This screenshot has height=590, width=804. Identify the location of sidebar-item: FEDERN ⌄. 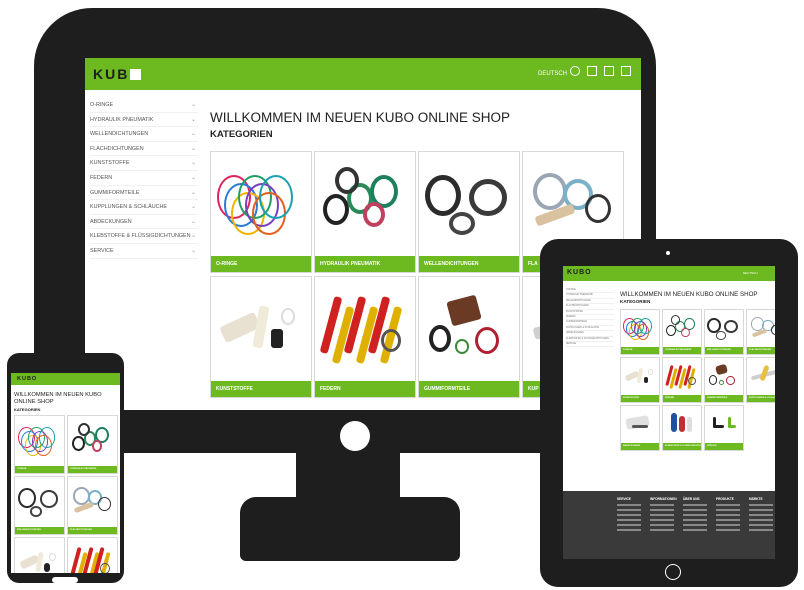
(144, 178).